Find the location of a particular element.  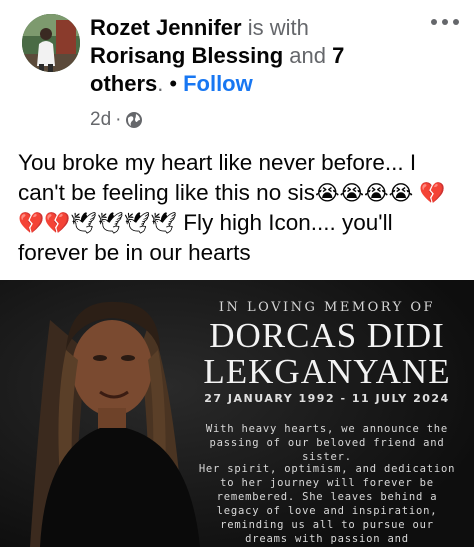

tagged-name: Rorisang Blessing is located at coordinates (186, 55).